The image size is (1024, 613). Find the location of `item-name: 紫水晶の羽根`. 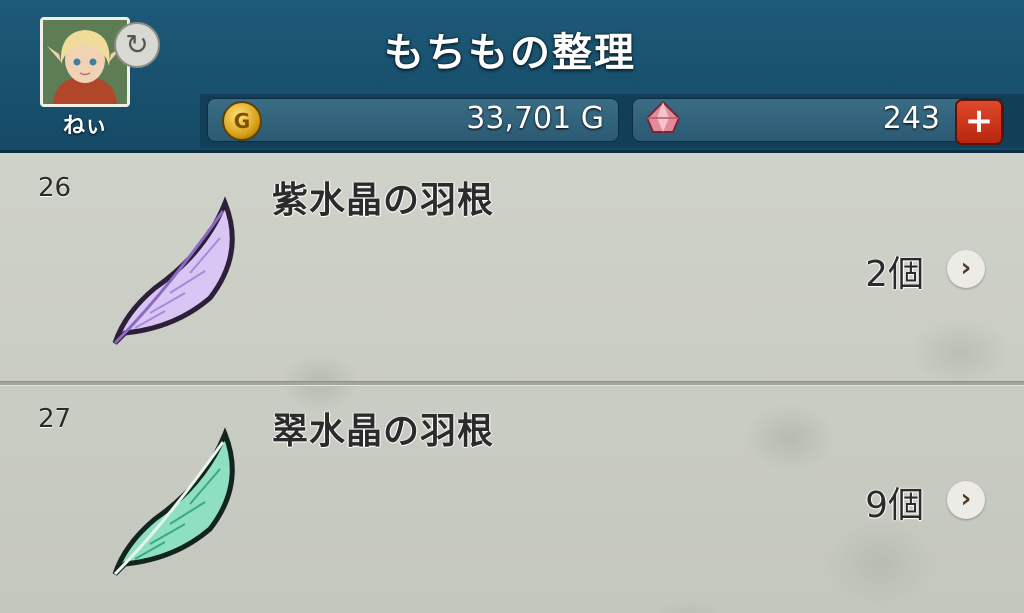

item-name: 紫水晶の羽根 is located at coordinates (383, 200).